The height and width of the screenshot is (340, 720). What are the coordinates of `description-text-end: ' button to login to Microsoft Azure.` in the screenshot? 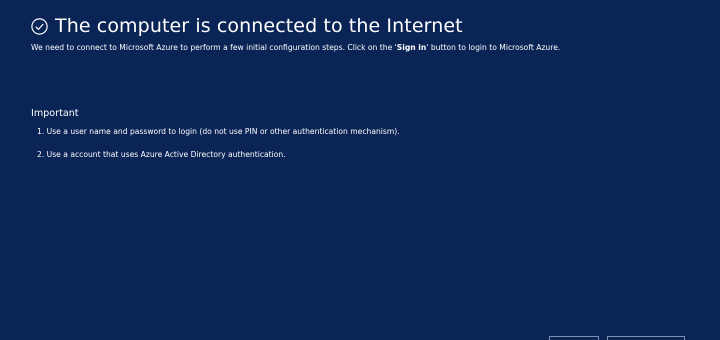 It's located at (493, 47).